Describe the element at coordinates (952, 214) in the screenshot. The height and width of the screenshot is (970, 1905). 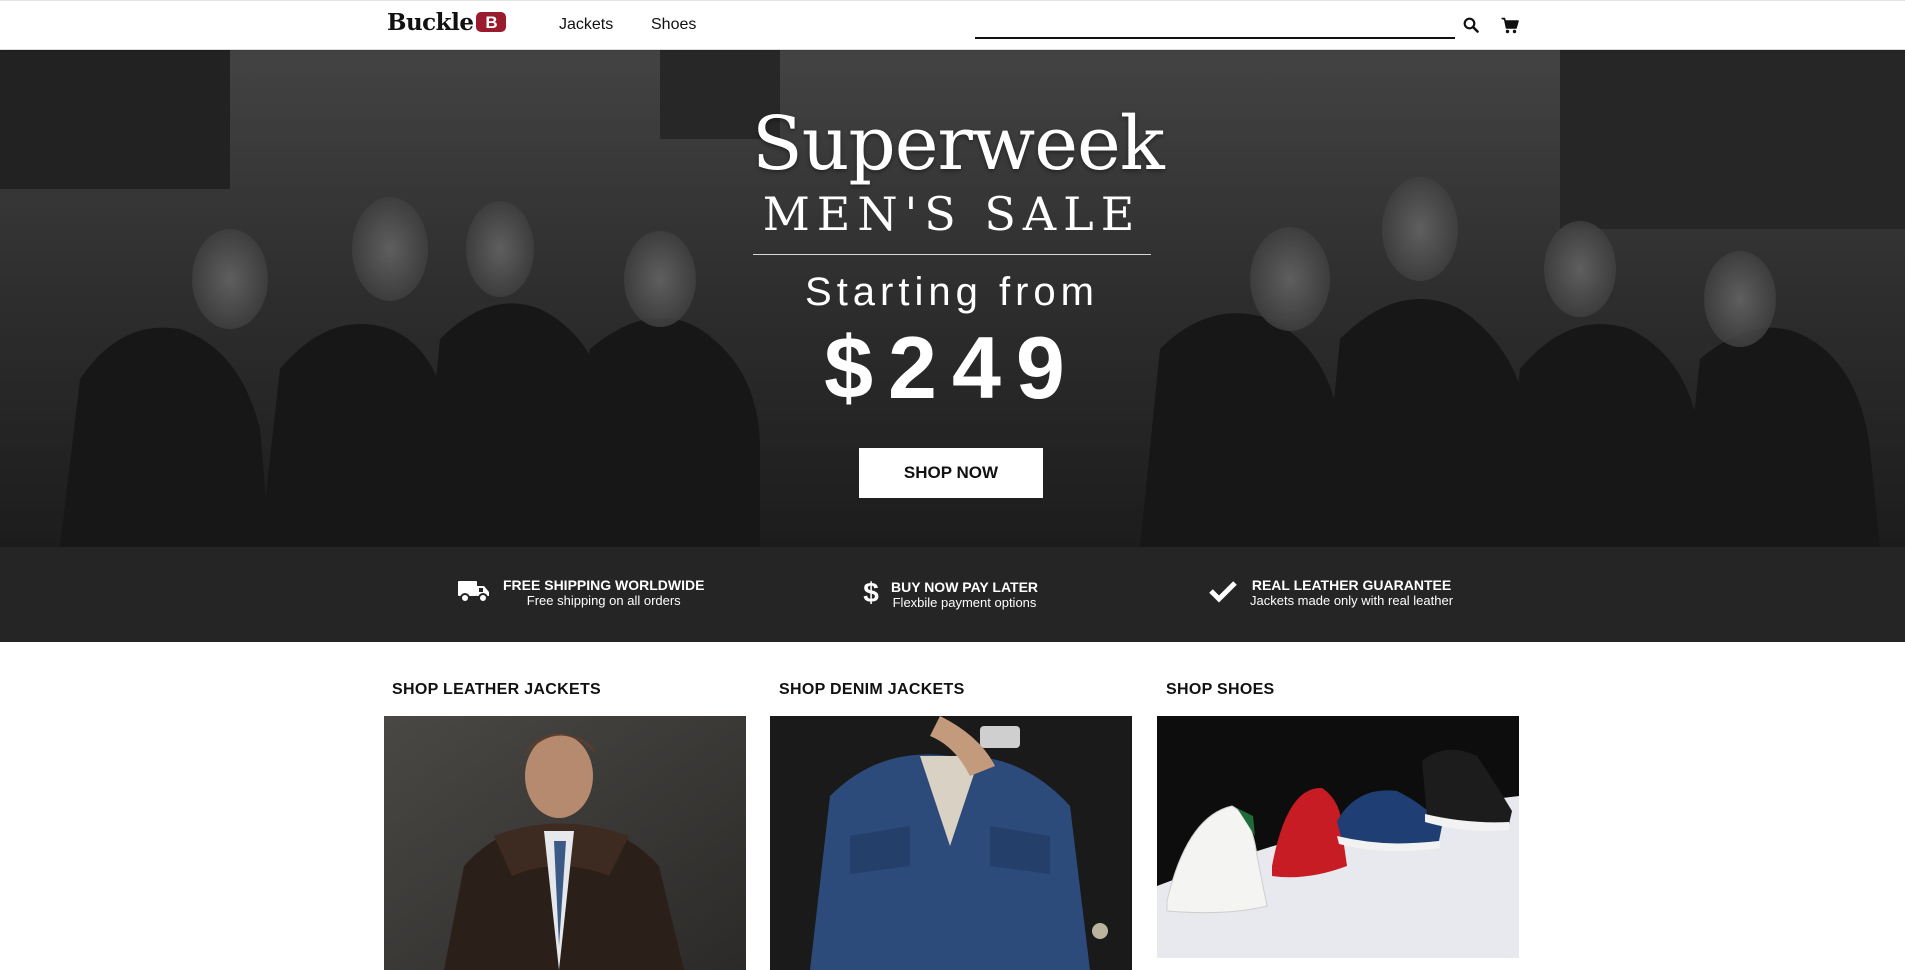
I see `hero-subtitle: MEN'S SALE` at that location.